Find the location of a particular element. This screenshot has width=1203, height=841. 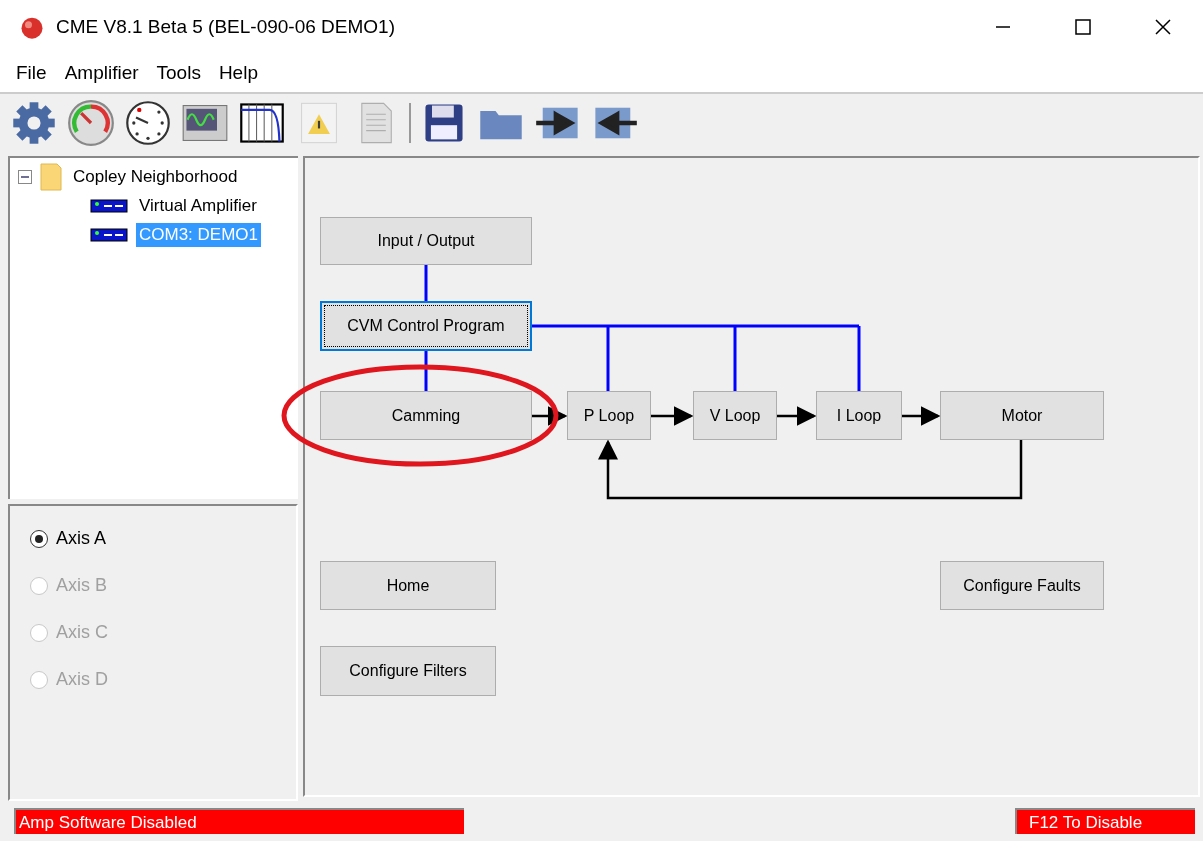

collapse-toggle-icon is located at coordinates (25, 176).